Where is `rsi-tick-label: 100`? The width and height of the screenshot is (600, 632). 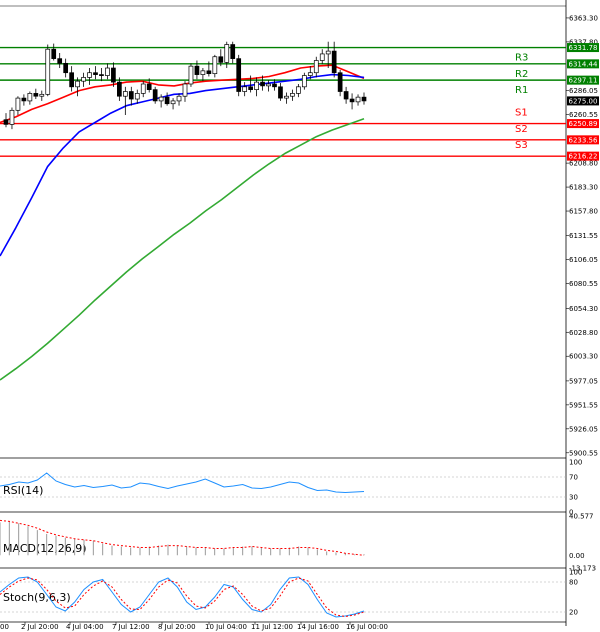 rsi-tick-label: 100 is located at coordinates (575, 463).